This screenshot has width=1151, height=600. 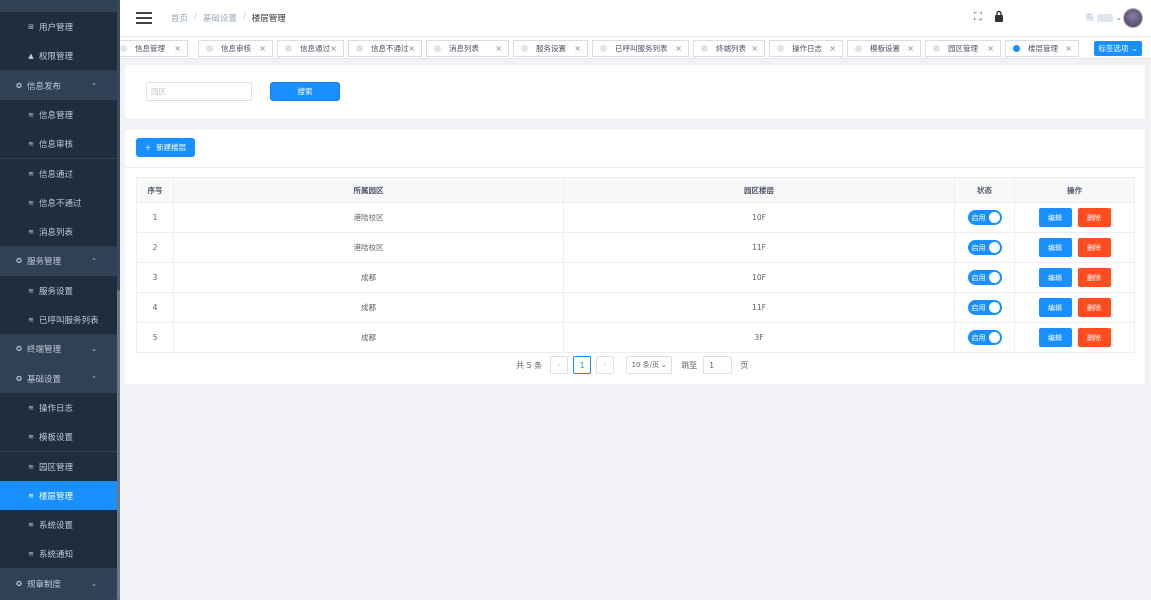 What do you see at coordinates (559, 365) in the screenshot?
I see `prev-page-button: ‹` at bounding box center [559, 365].